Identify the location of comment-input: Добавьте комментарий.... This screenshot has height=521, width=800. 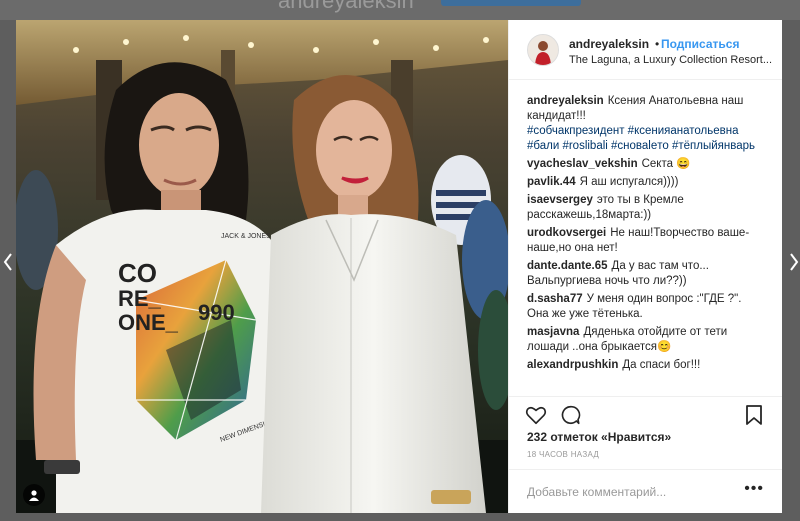
(596, 492).